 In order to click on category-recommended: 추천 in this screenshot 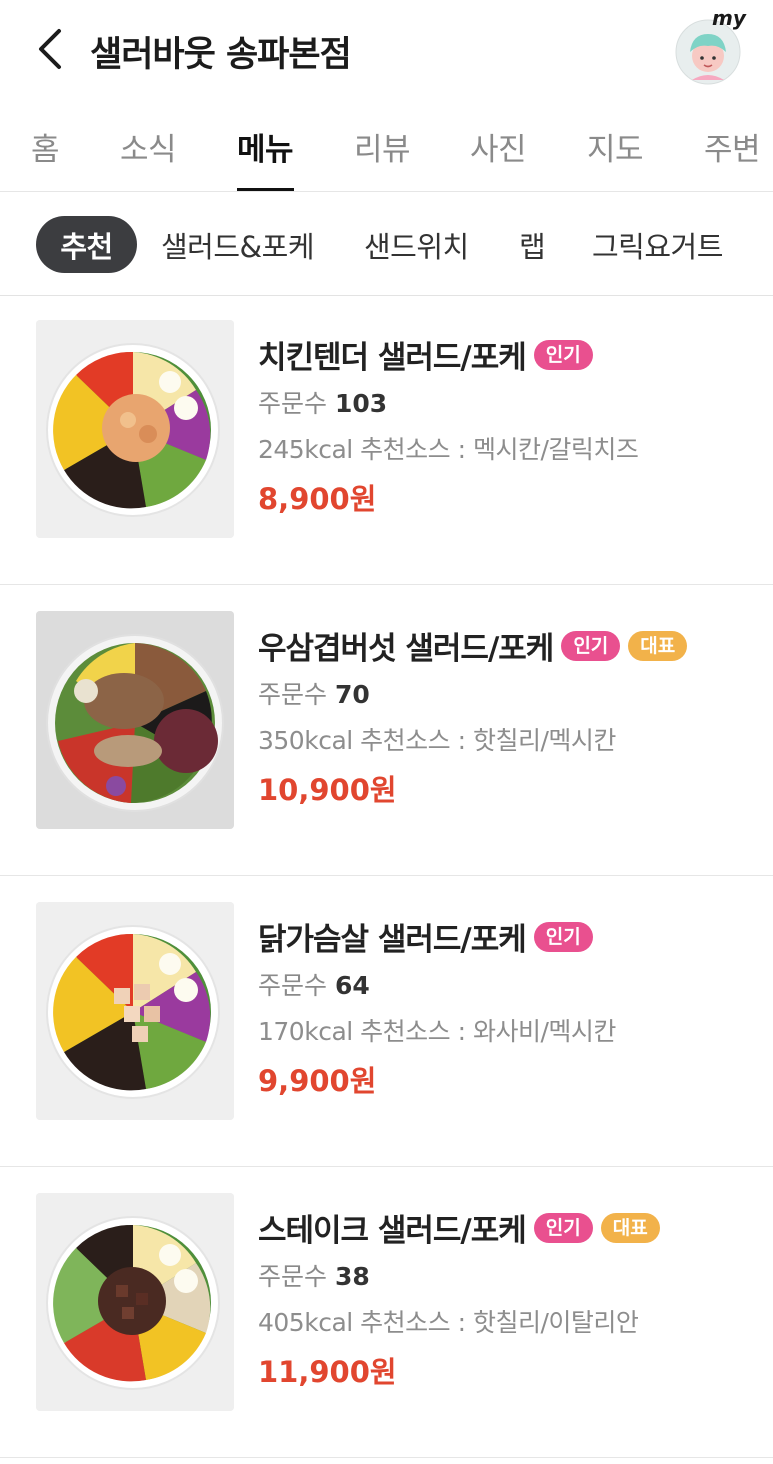, I will do `click(86, 244)`.